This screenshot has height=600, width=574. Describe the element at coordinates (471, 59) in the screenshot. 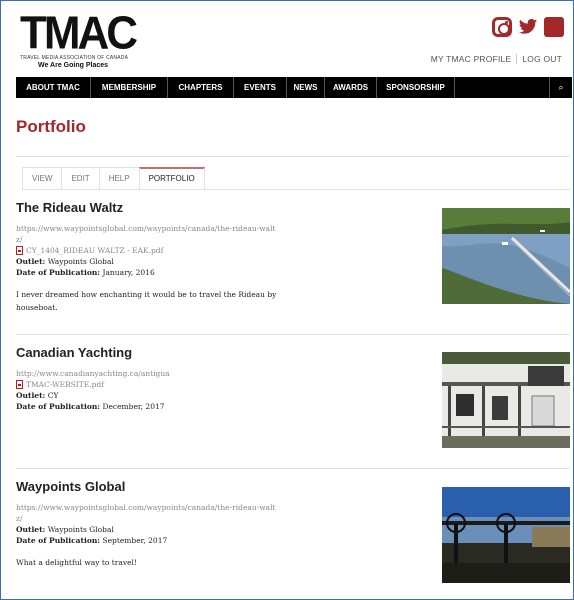

I see `my-profile-link: MY TMAC PROFILE` at that location.